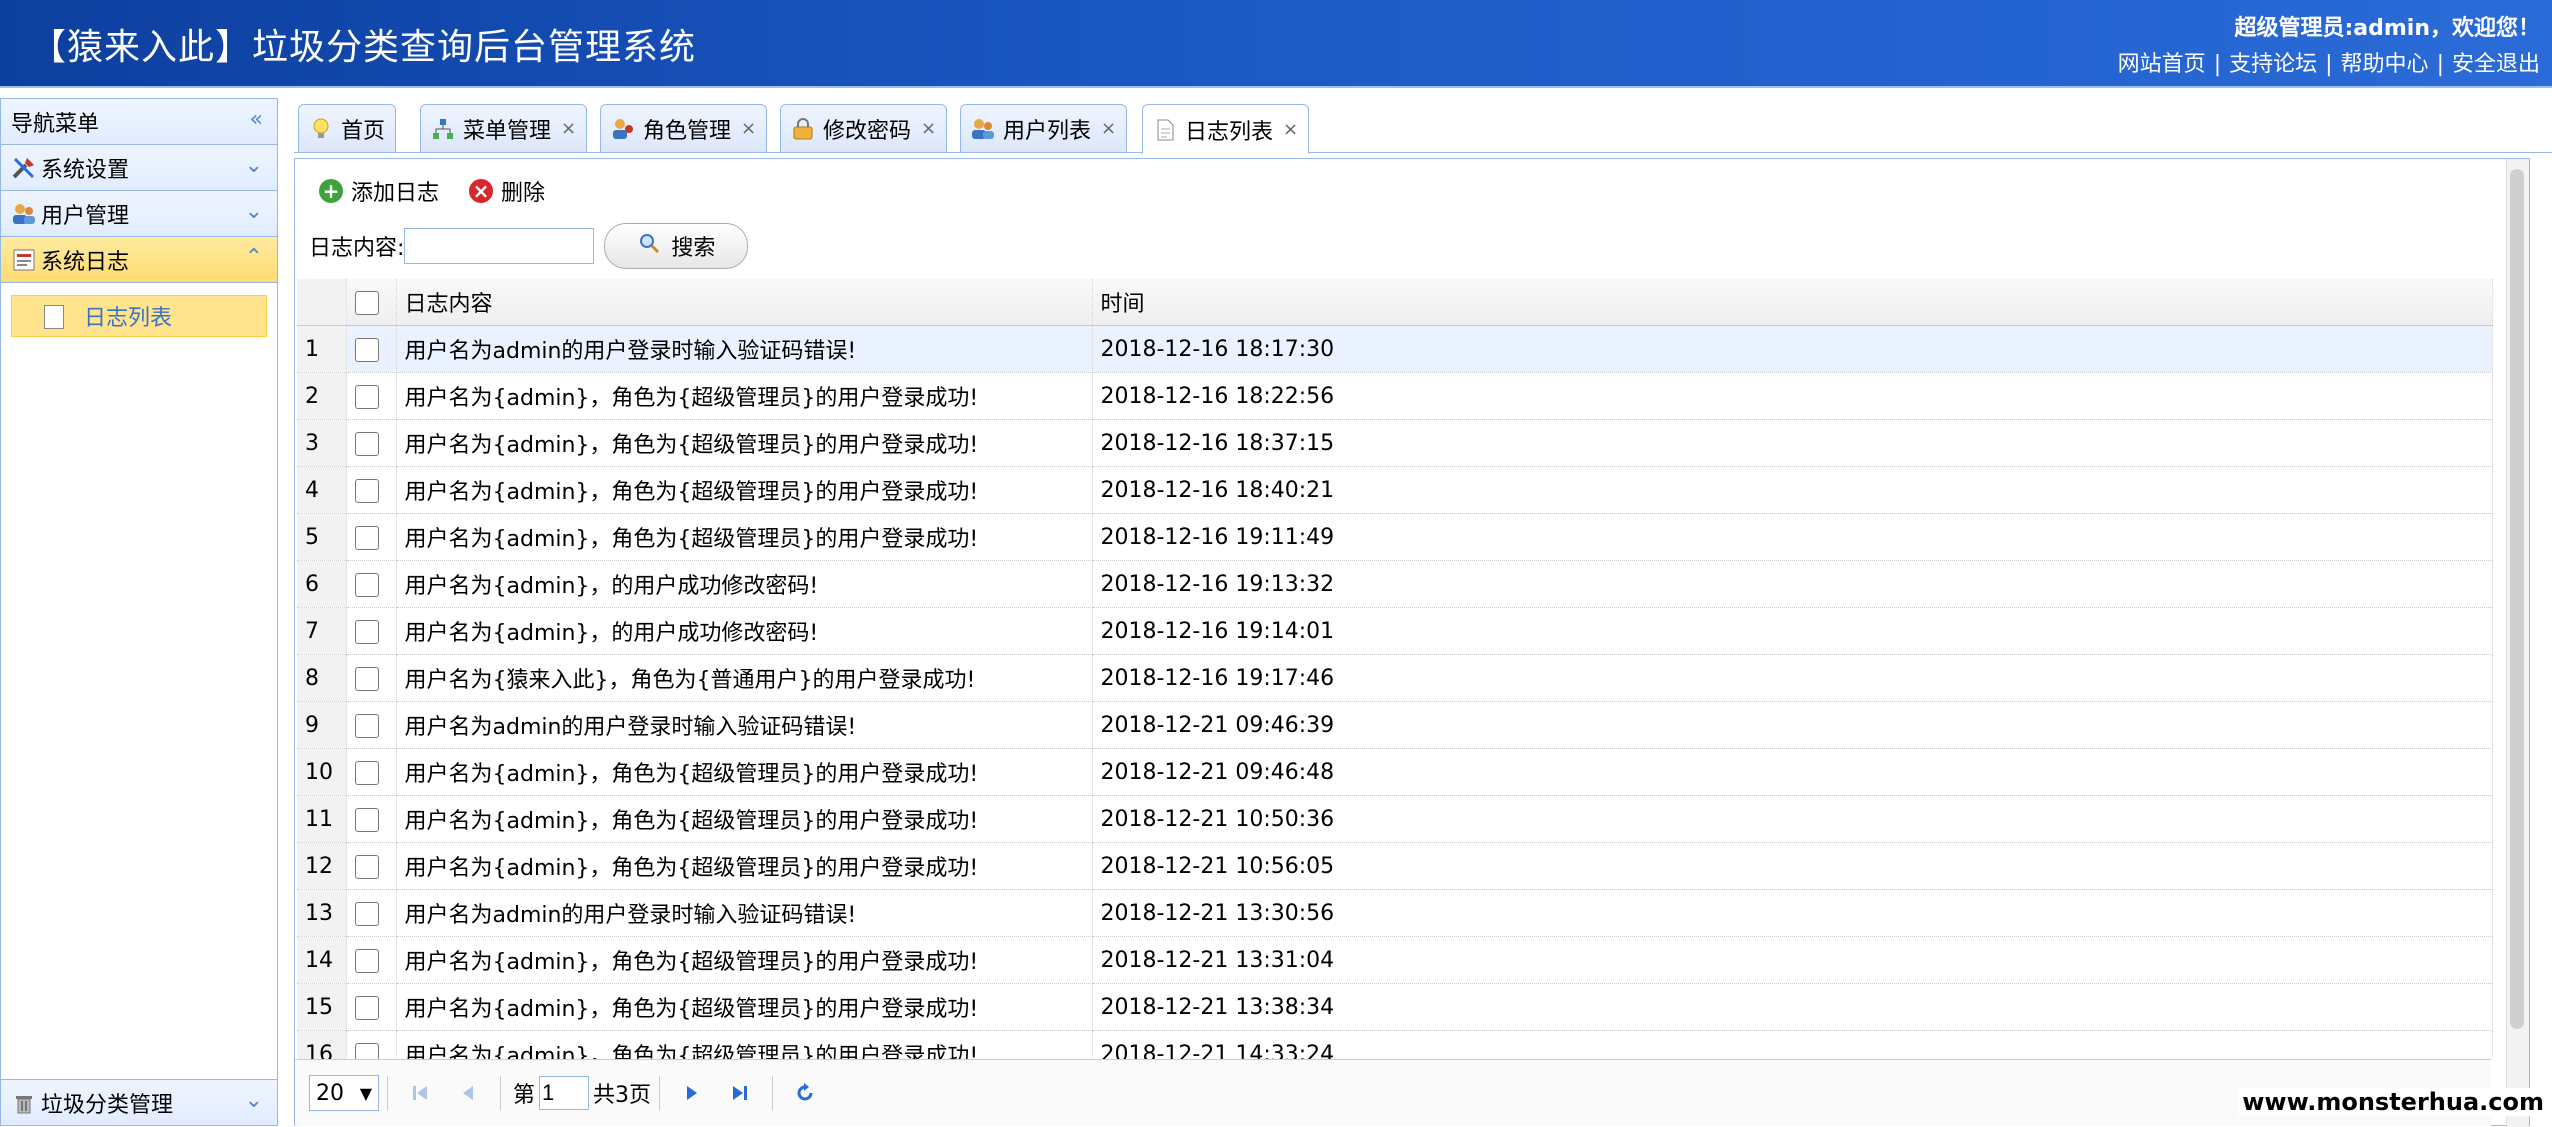 This screenshot has width=2552, height=1127. I want to click on tab-user-list: 用户列表 ×, so click(1044, 128).